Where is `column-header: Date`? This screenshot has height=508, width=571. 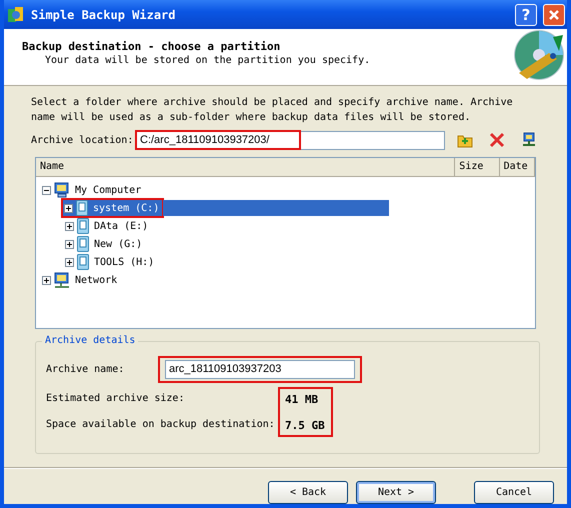
column-header: Date is located at coordinates (517, 167).